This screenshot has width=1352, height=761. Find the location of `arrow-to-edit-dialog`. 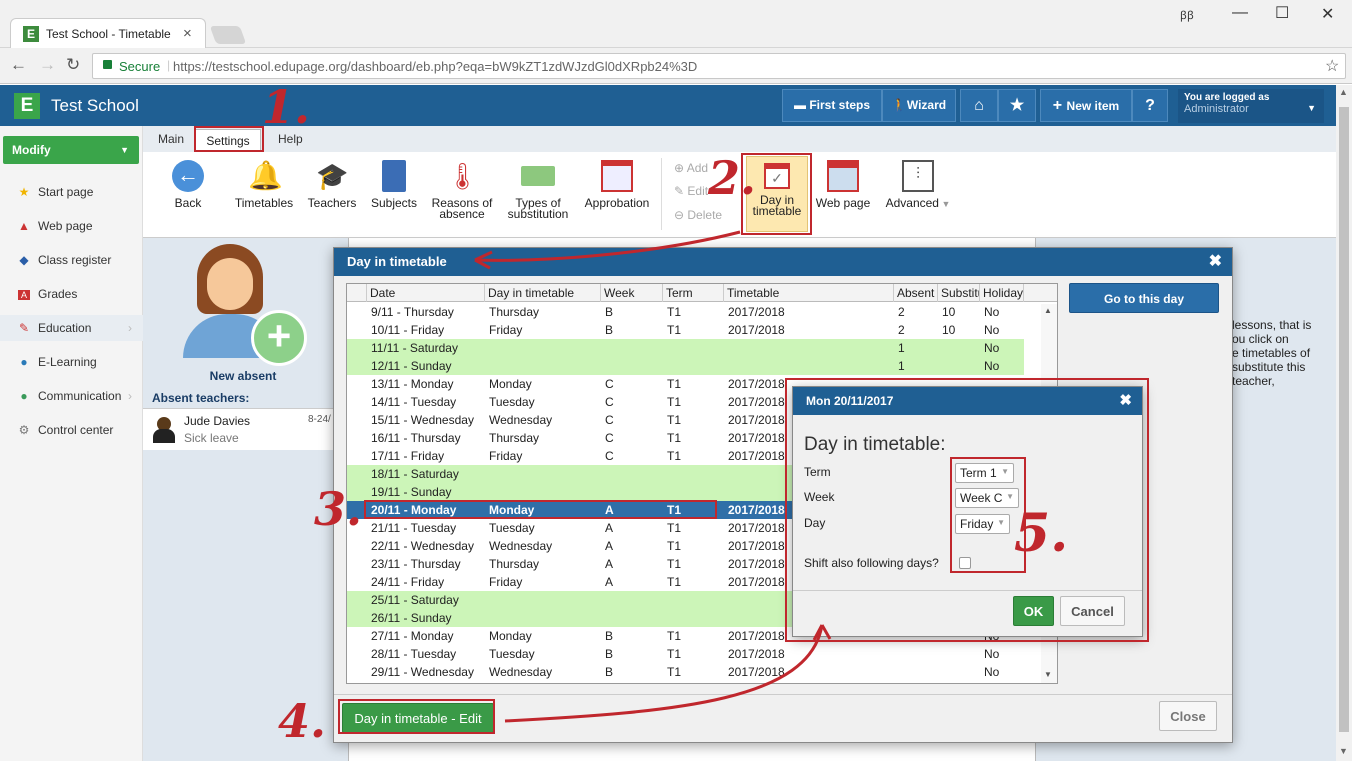

arrow-to-edit-dialog is located at coordinates (664, 673).